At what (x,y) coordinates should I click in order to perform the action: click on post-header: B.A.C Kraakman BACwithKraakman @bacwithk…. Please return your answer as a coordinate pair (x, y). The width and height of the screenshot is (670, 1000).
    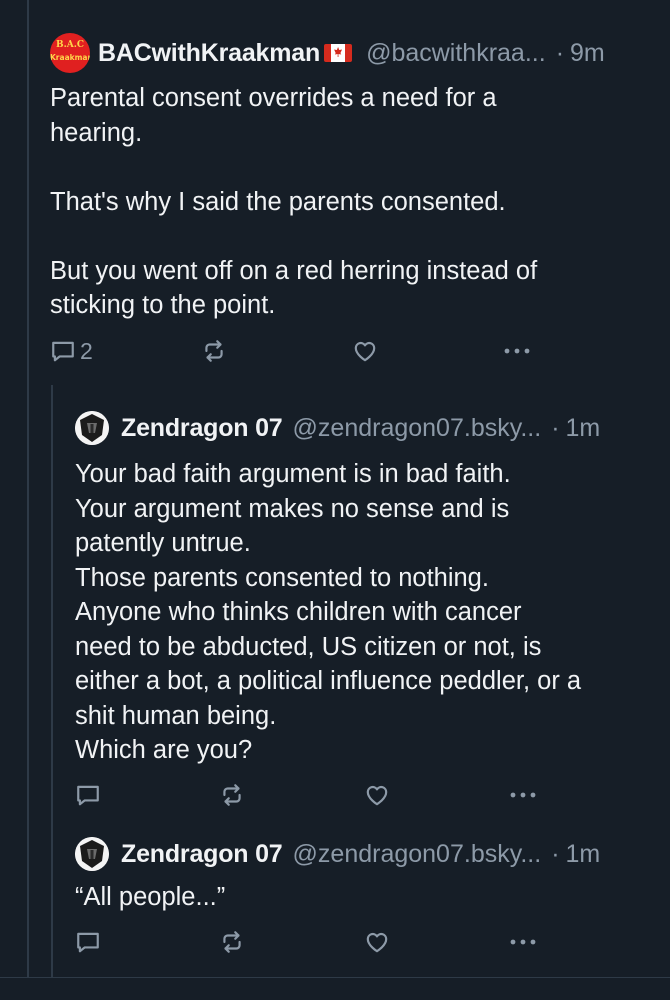
    Looking at the image, I should click on (355, 53).